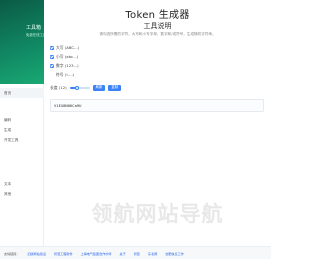 This screenshot has width=320, height=259. Describe the element at coordinates (31, 42) in the screenshot. I see `brand-banner: 工具箱 免费在线工具箱 · 工作者` at that location.